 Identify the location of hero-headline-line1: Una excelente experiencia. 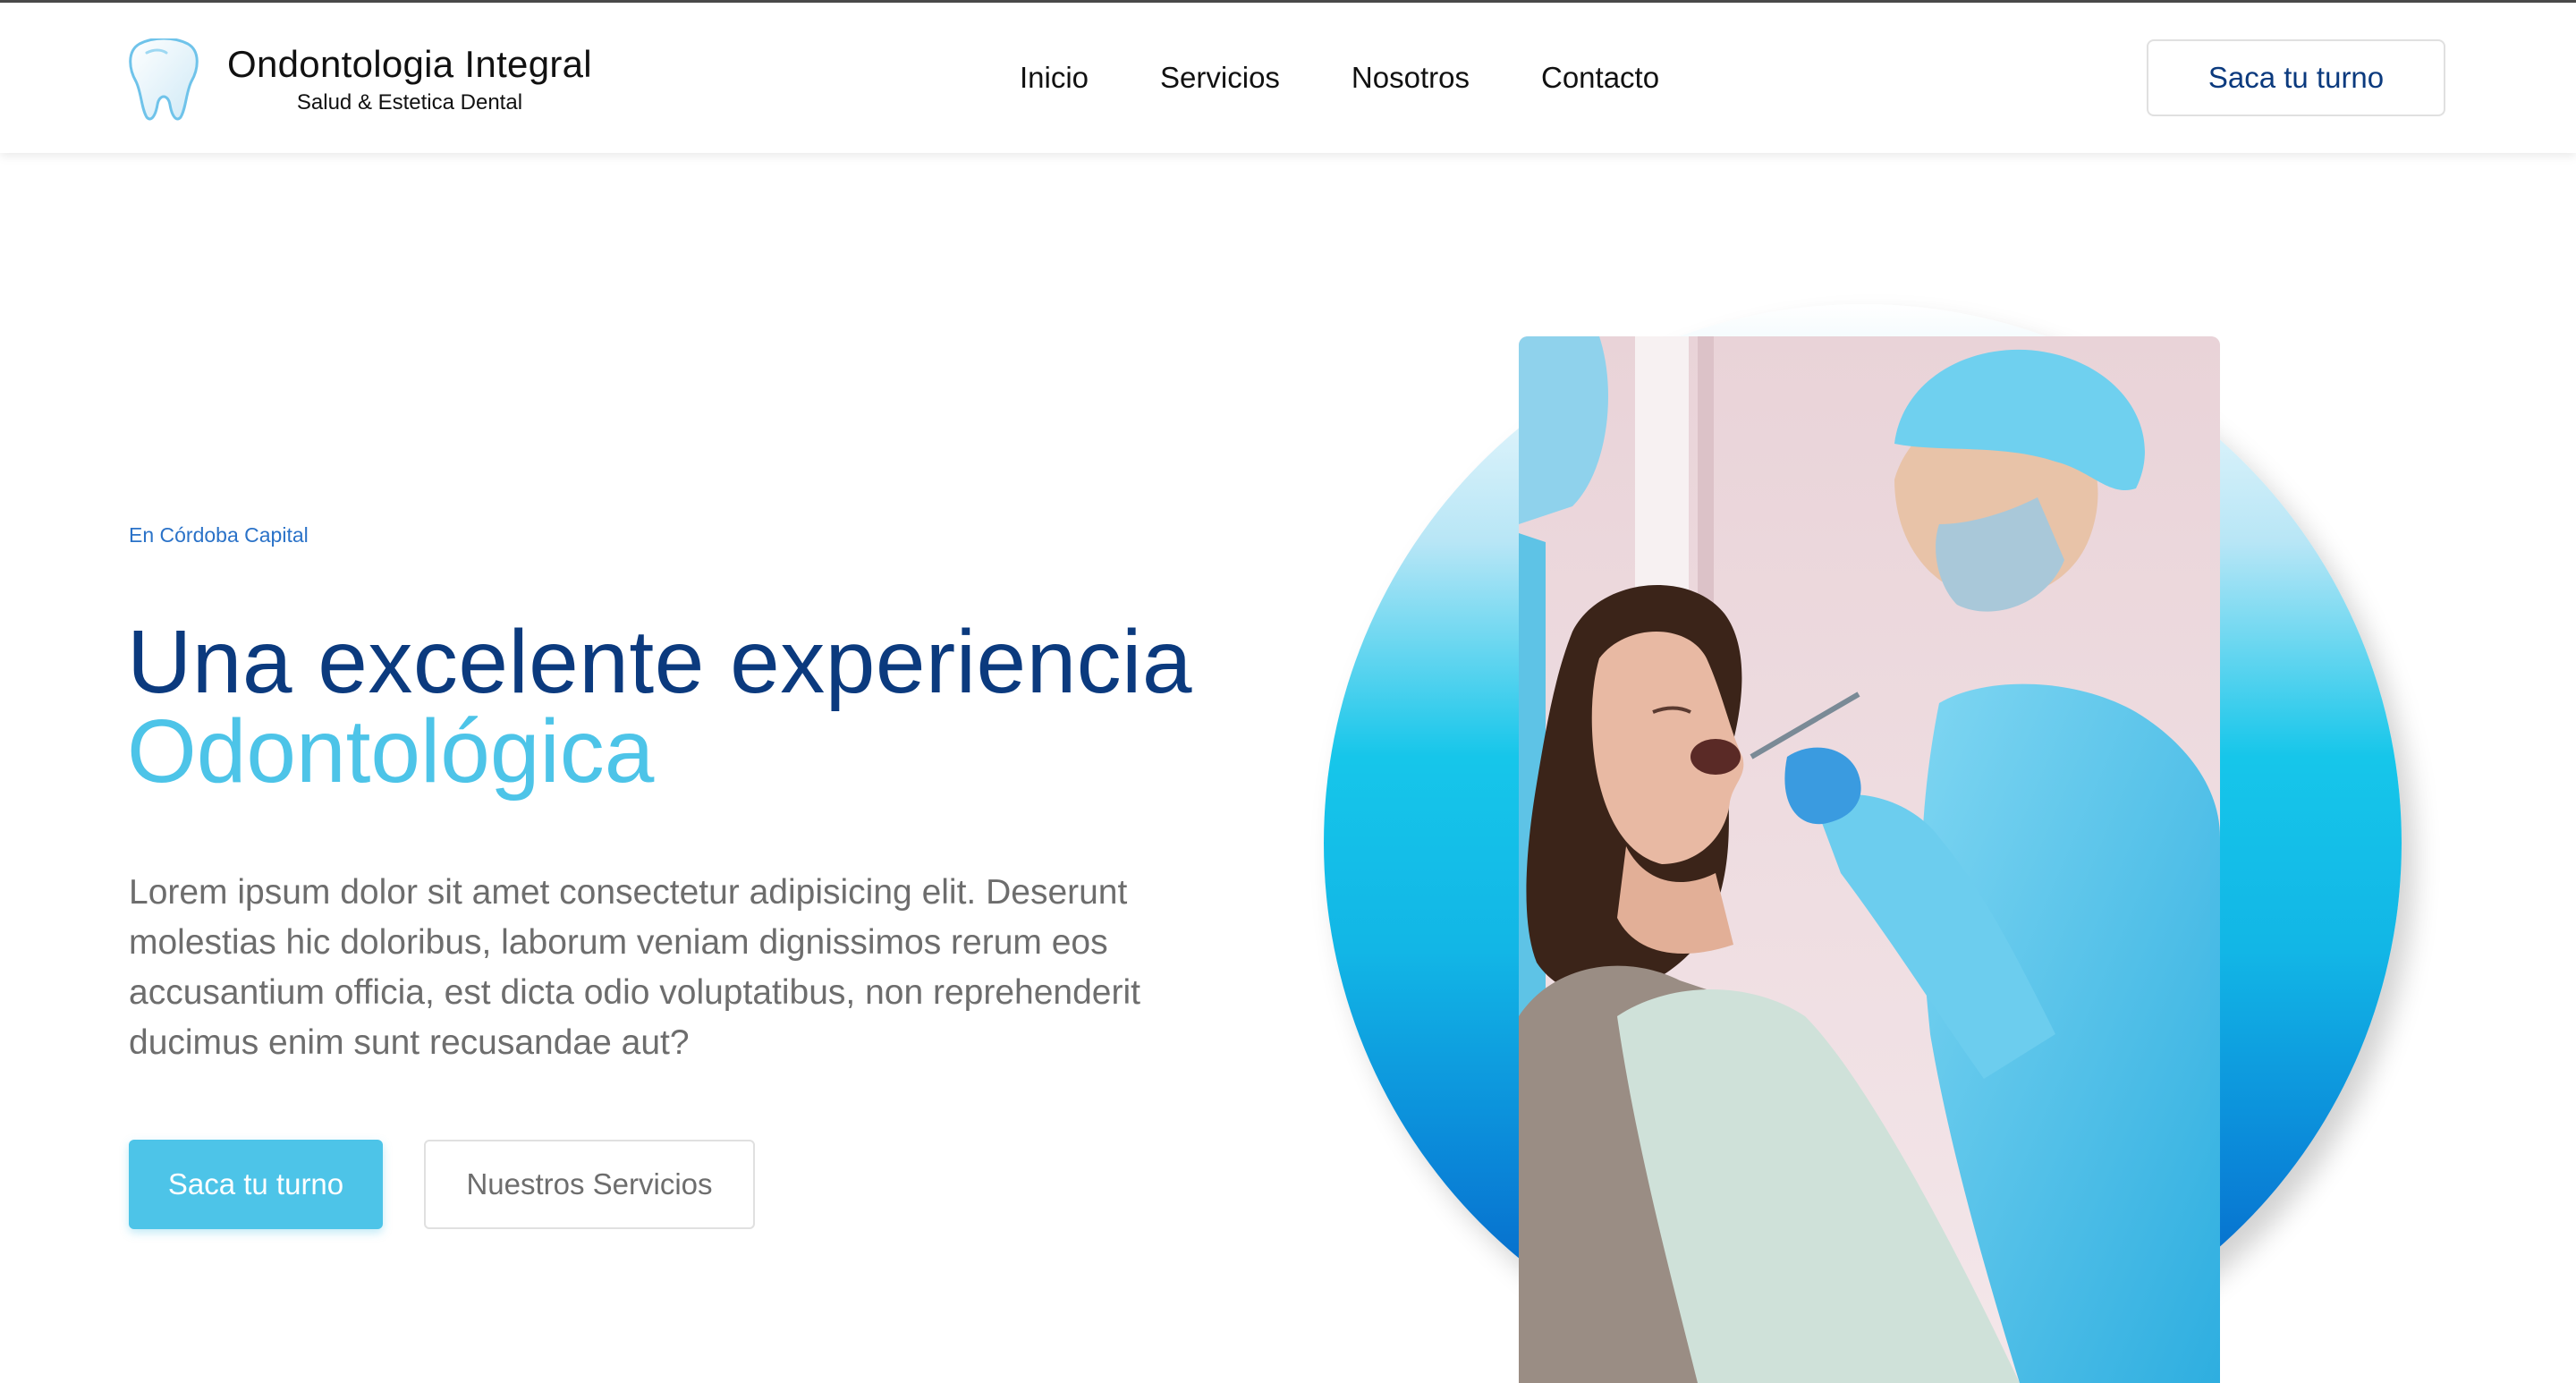
(660, 662).